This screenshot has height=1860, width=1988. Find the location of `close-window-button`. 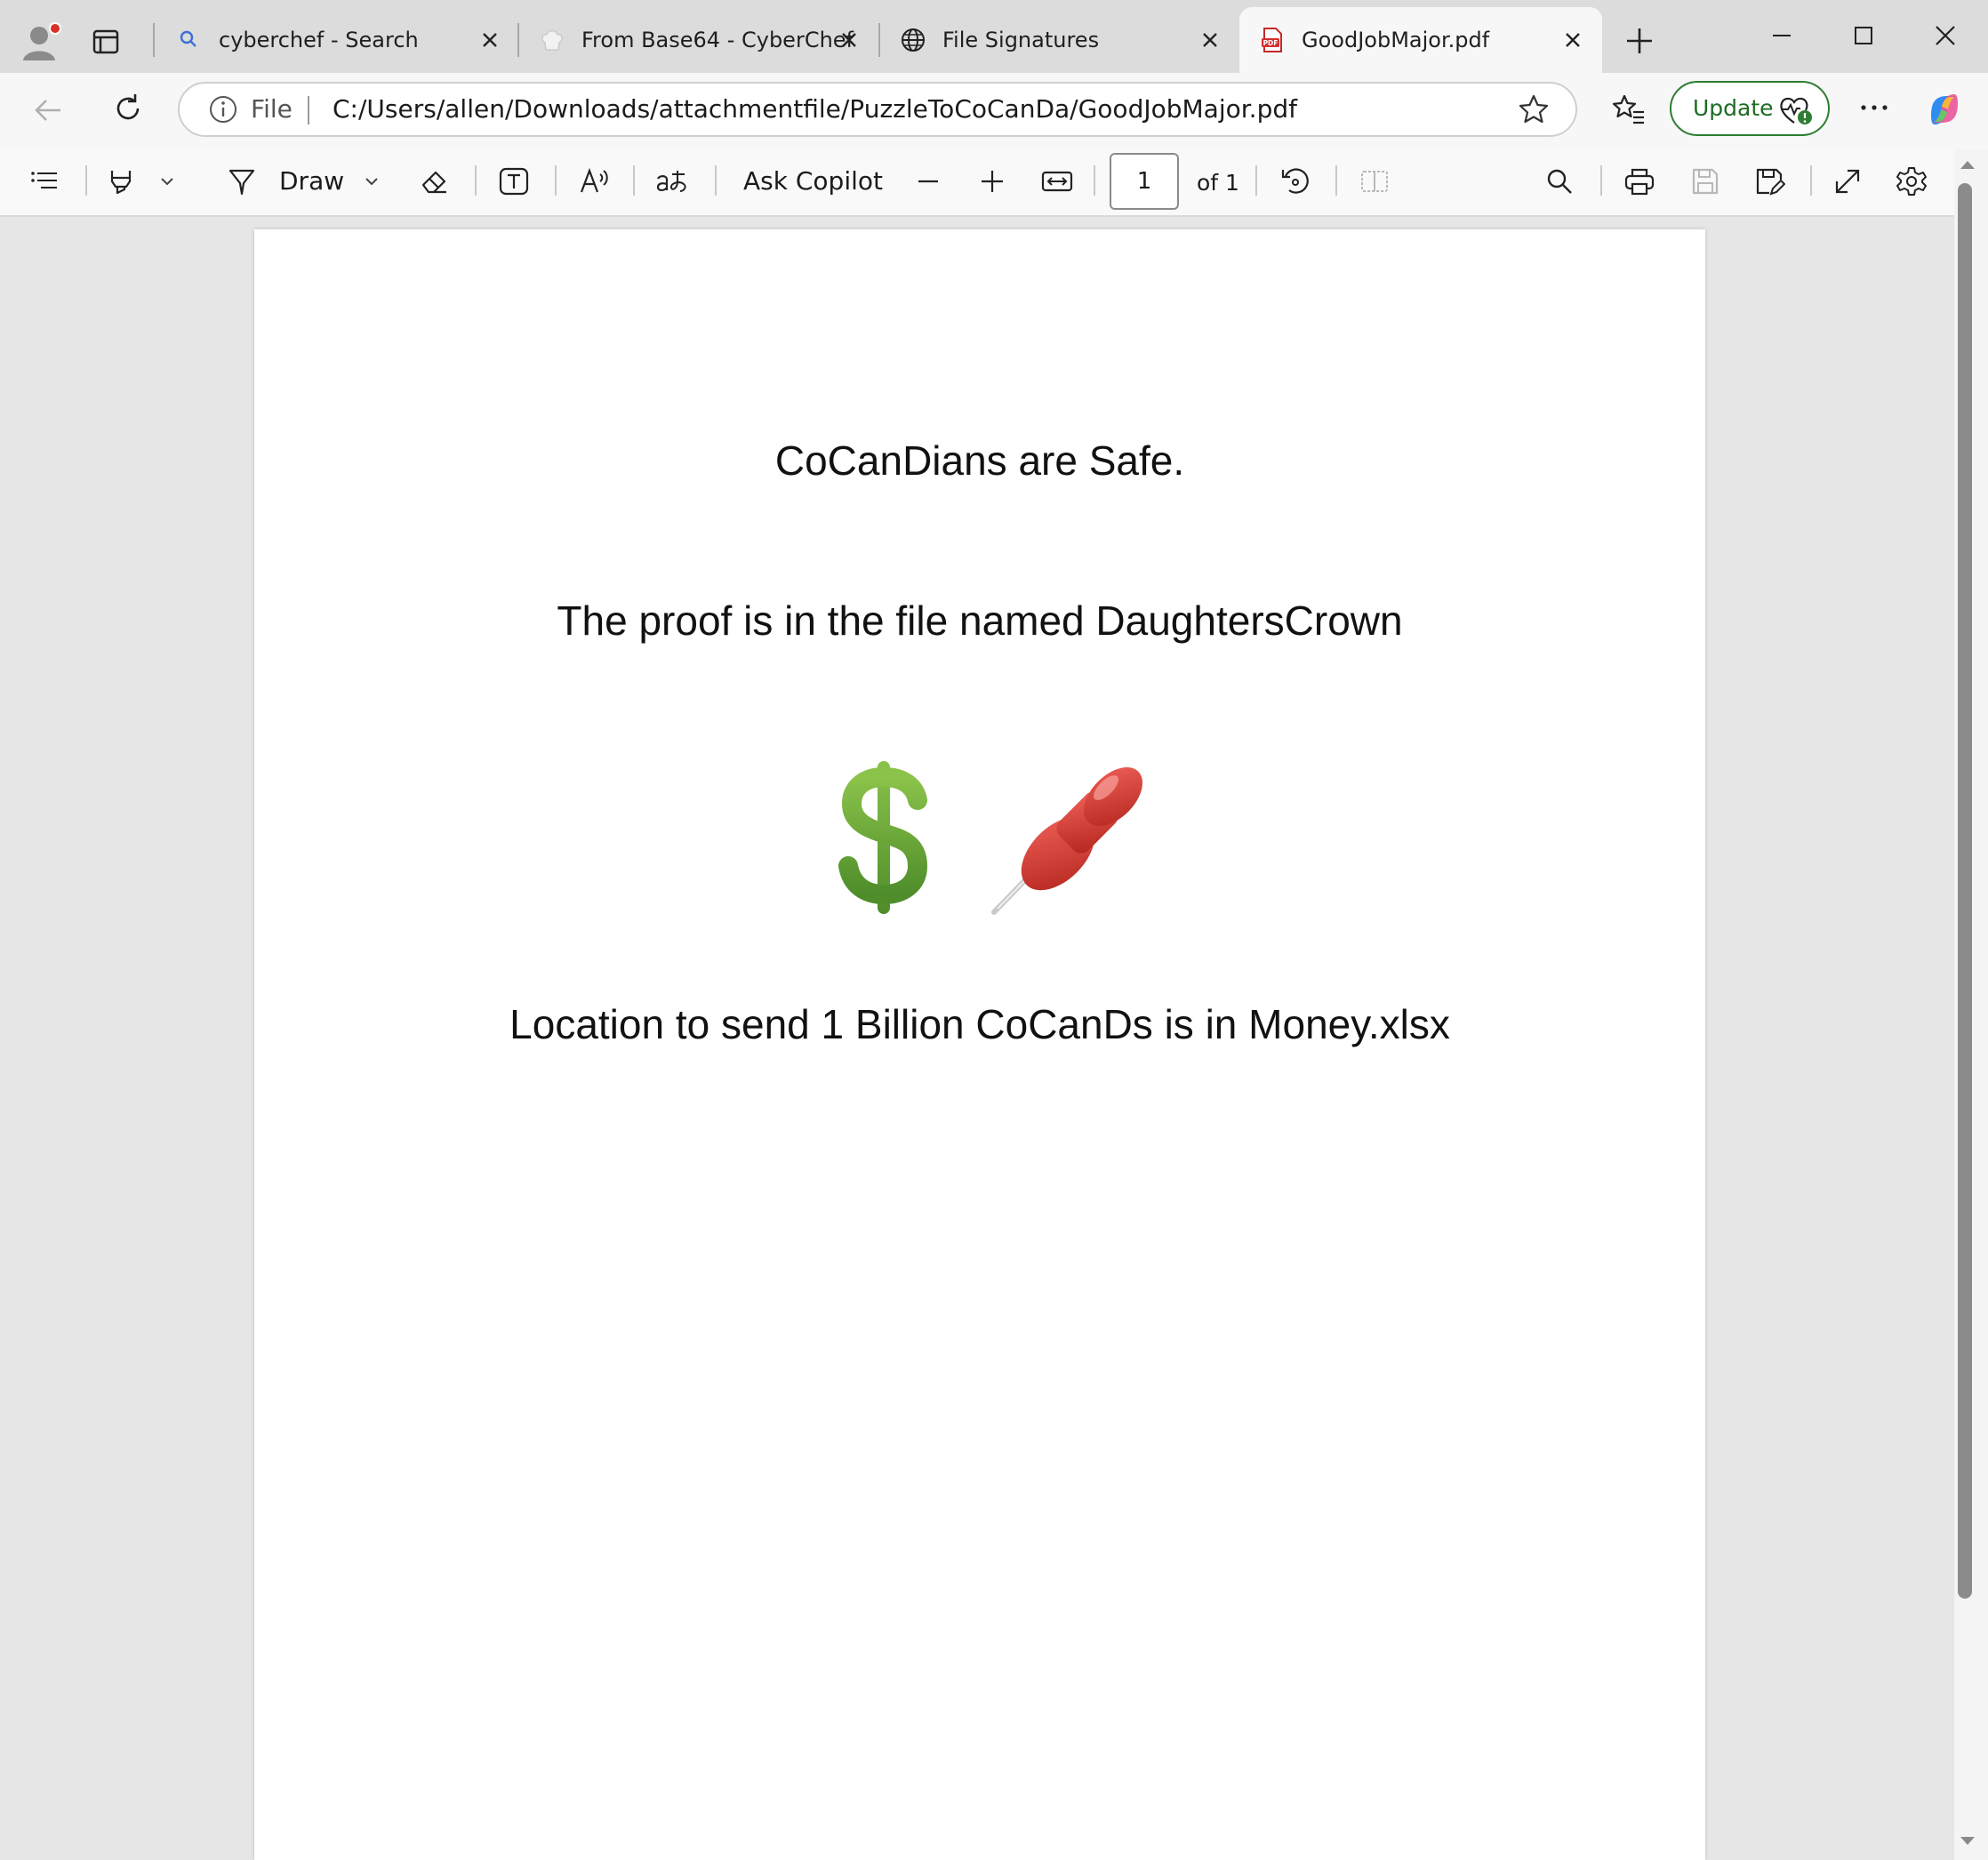

close-window-button is located at coordinates (1945, 35).